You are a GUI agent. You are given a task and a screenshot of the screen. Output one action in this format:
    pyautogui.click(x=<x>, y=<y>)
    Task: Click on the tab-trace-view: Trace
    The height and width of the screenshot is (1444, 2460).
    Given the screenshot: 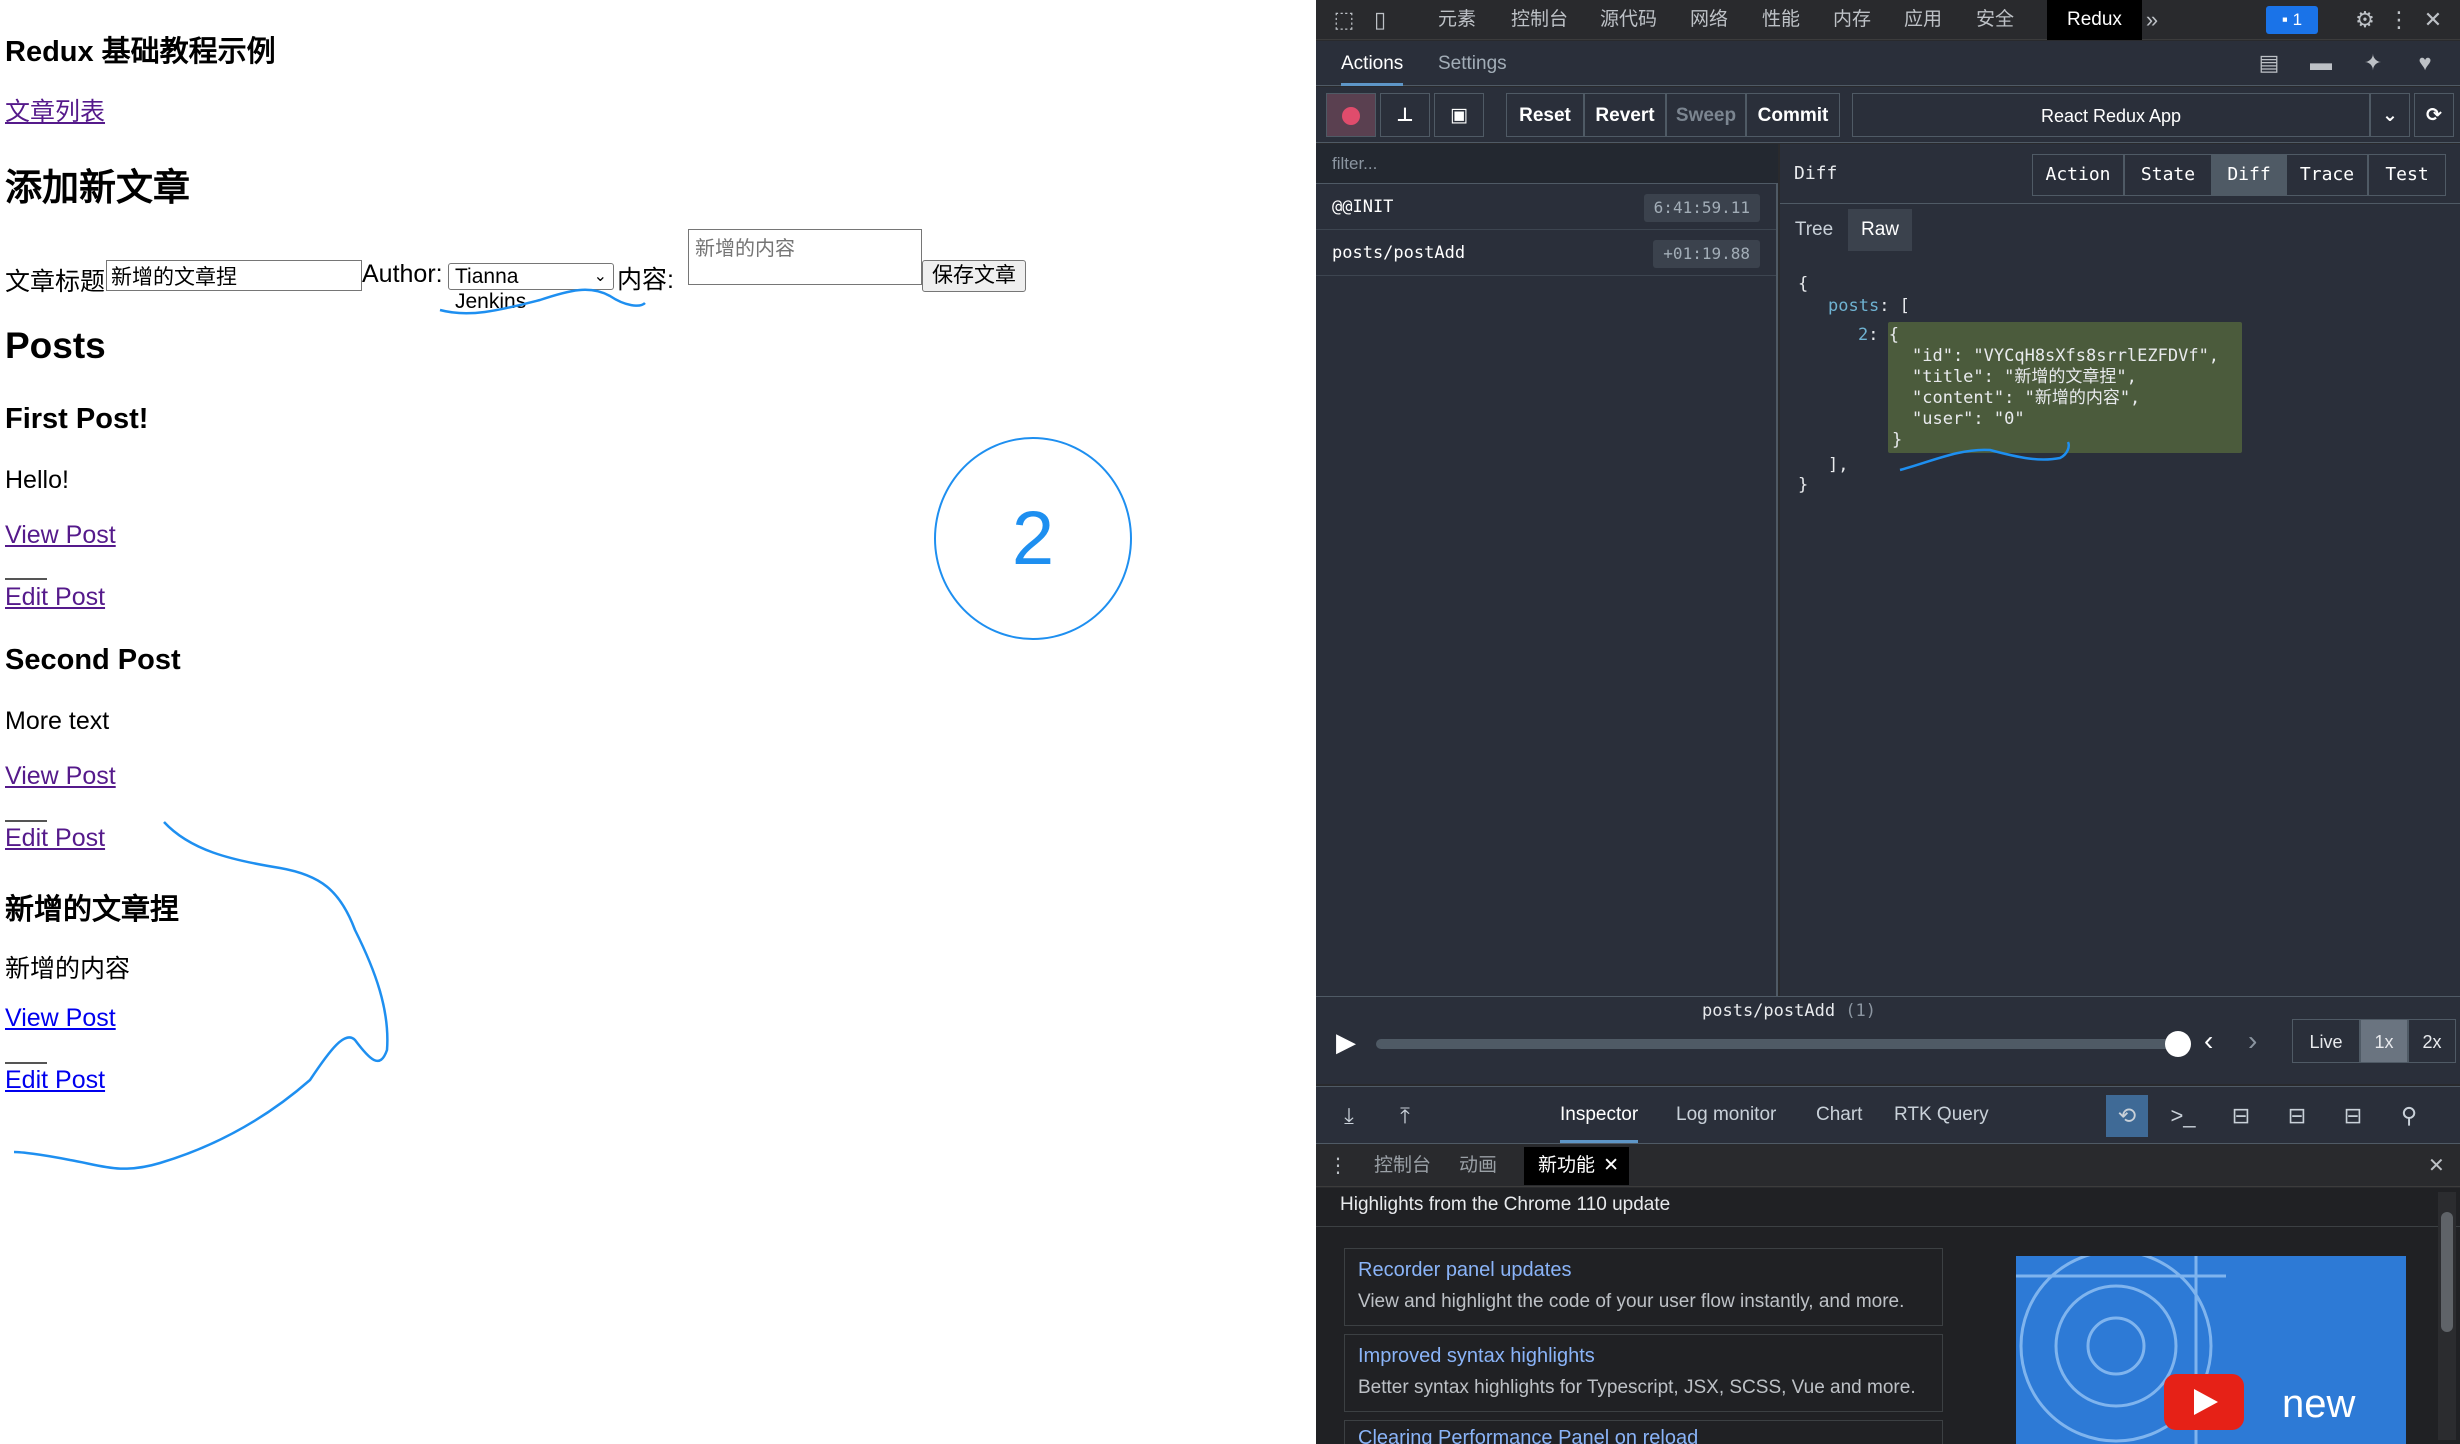 What is the action you would take?
    pyautogui.click(x=2327, y=175)
    